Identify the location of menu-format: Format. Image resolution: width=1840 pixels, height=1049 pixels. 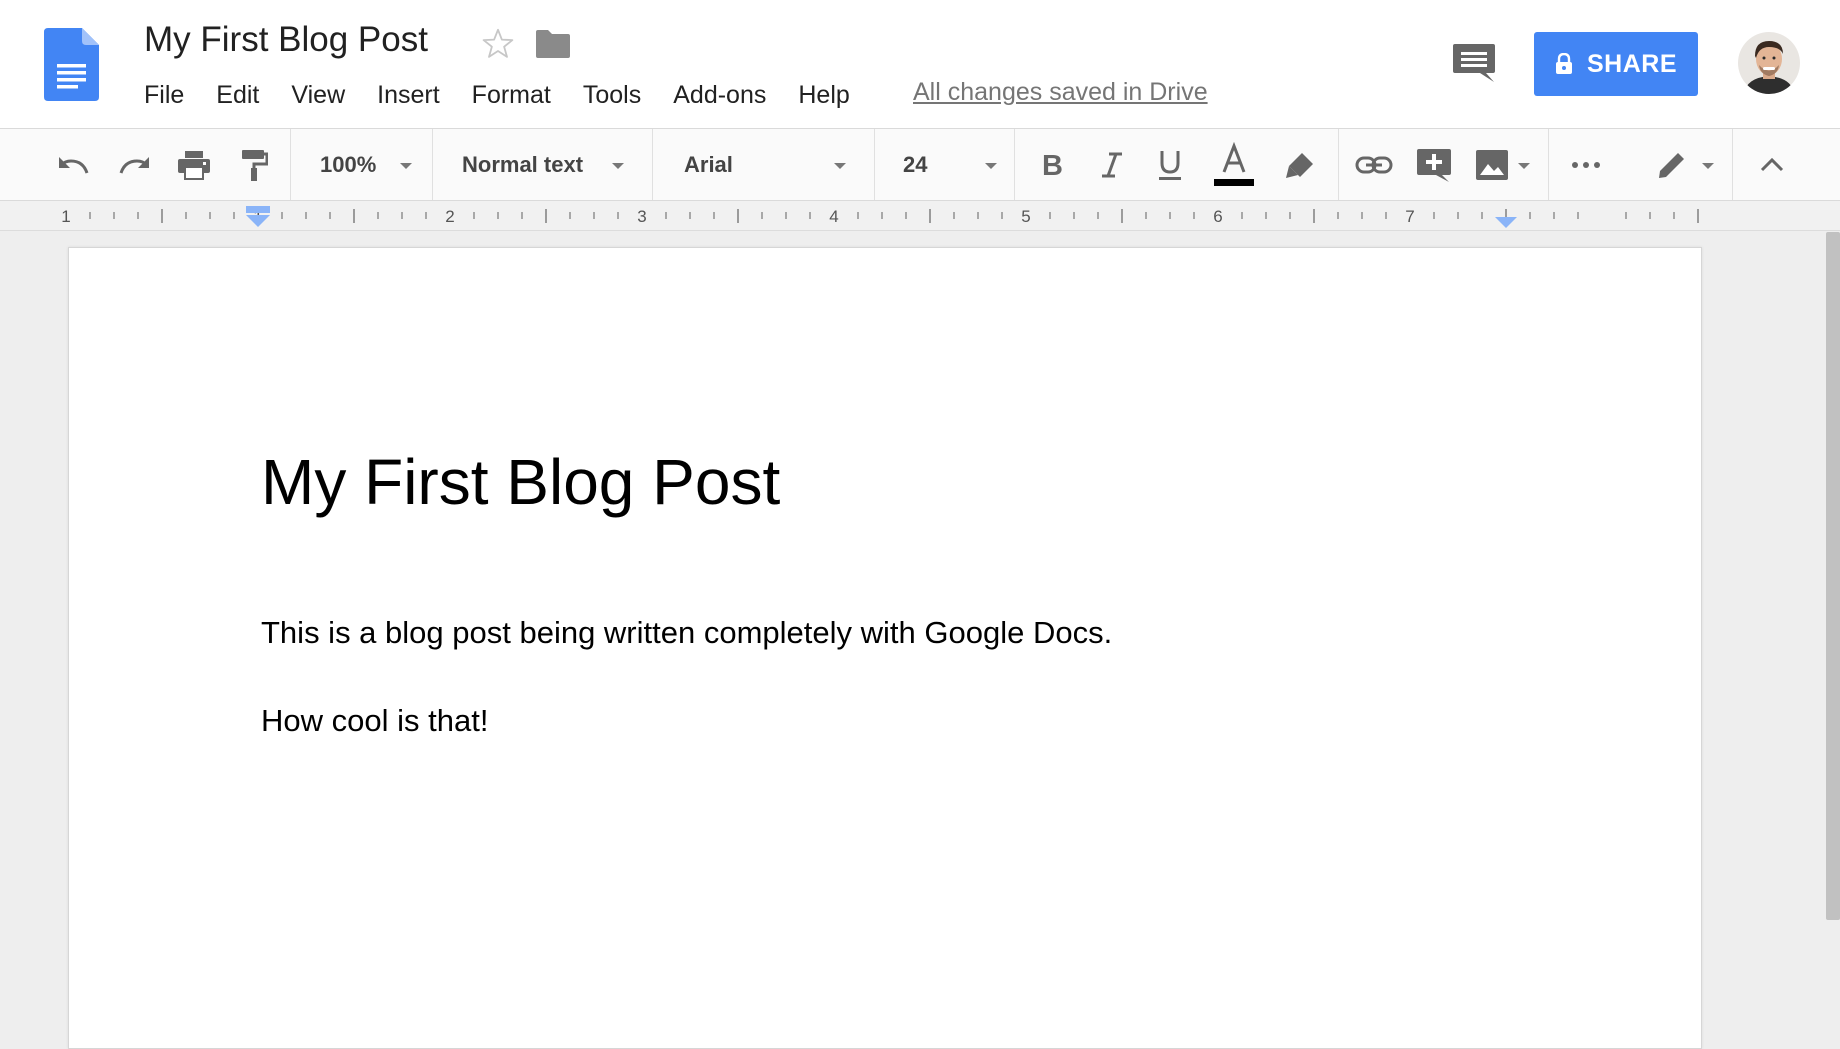
(511, 95).